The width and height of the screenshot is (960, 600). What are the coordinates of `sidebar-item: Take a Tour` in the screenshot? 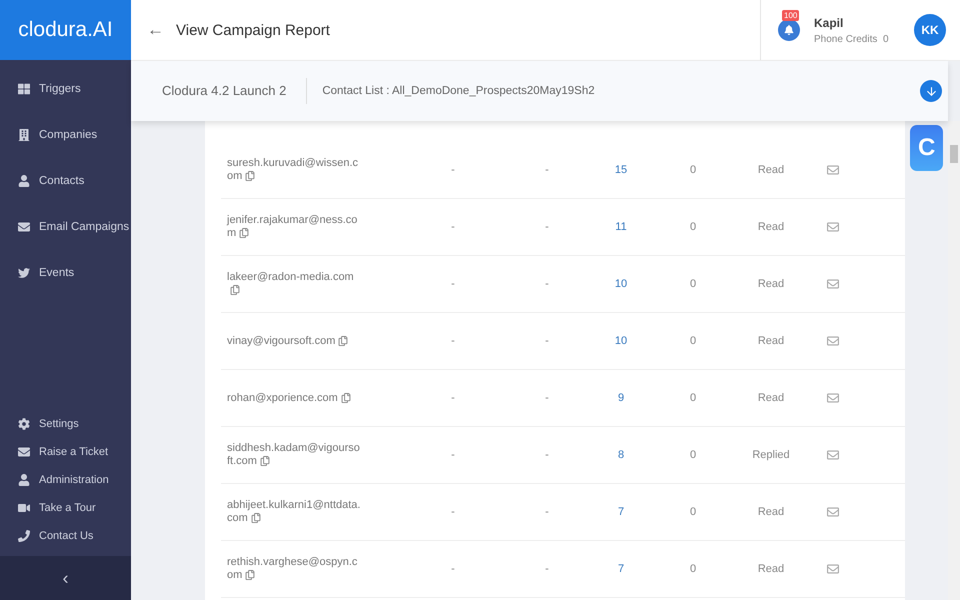 It's located at (65, 508).